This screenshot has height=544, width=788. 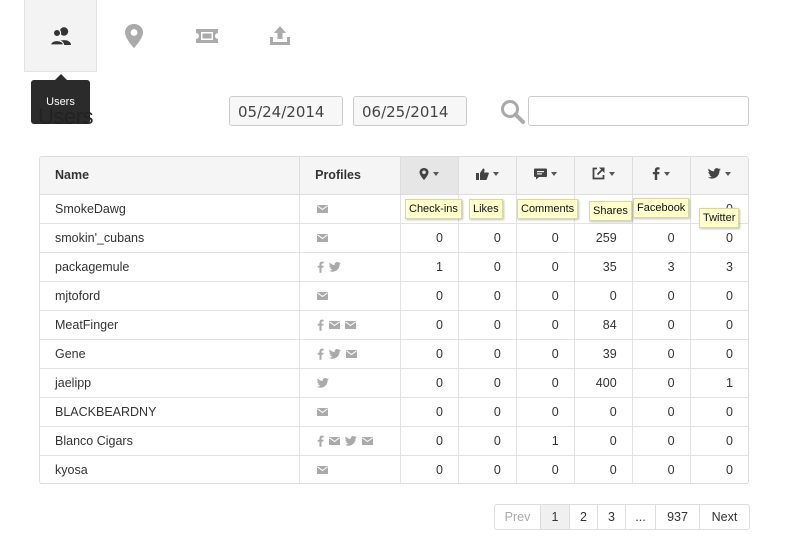 What do you see at coordinates (394, 296) in the screenshot?
I see `table-row: mjtoford 0 0 0 0 0 0` at bounding box center [394, 296].